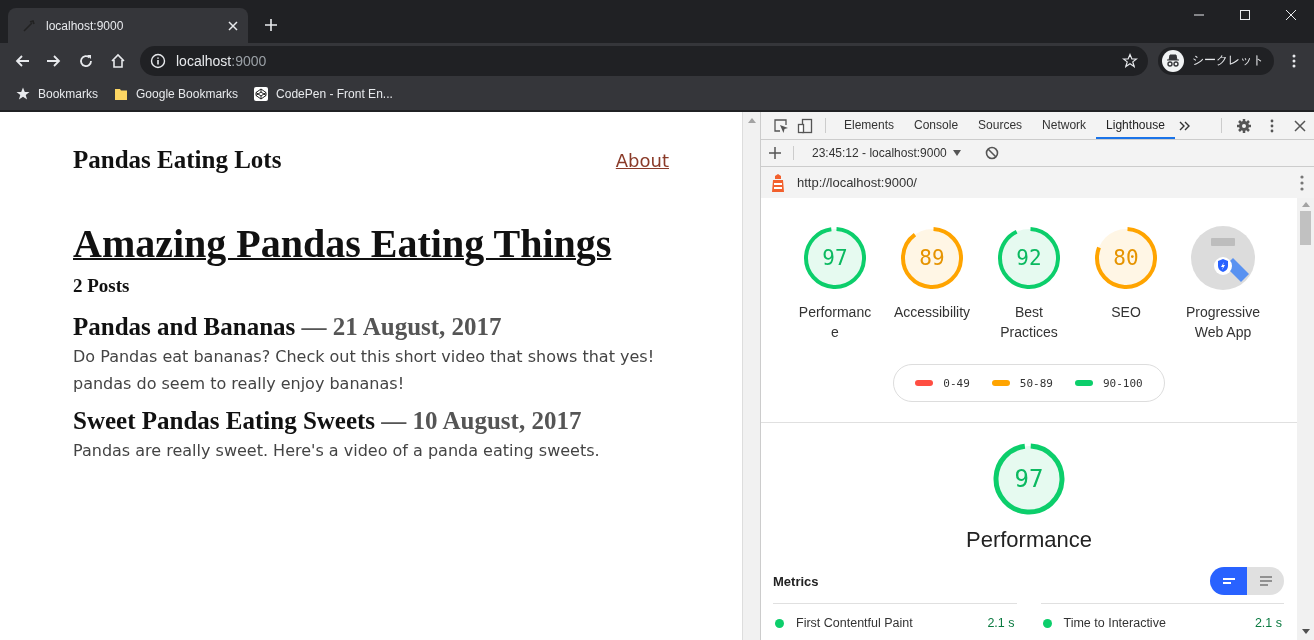 This screenshot has width=1314, height=640. I want to click on bookmark-item: Google Bookmarks, so click(176, 94).